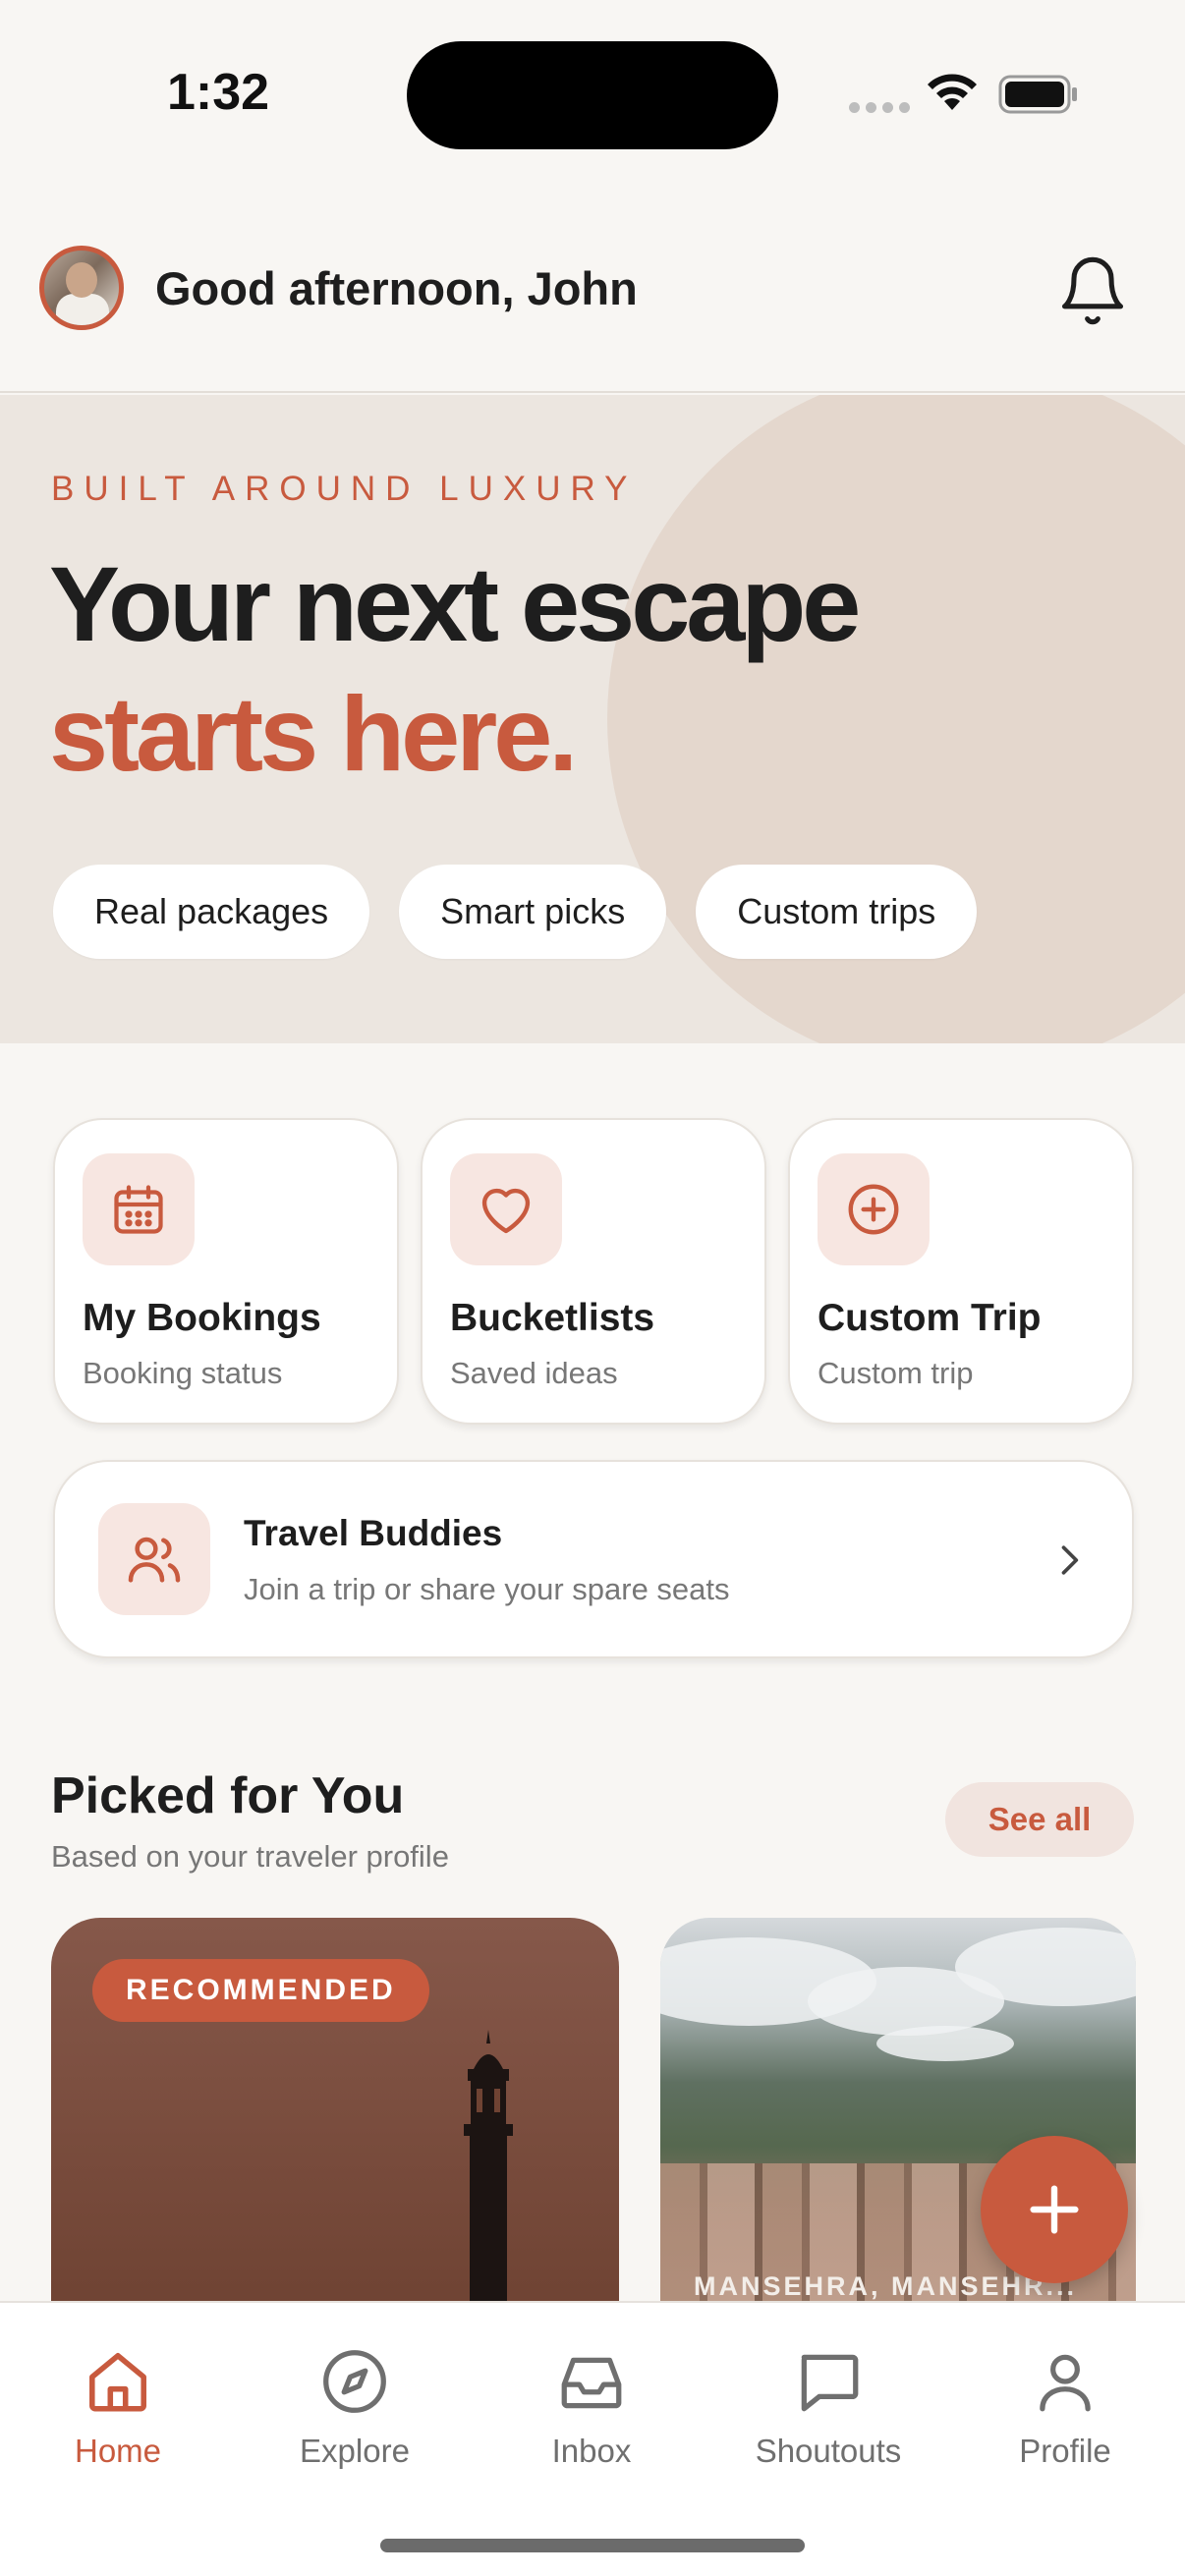 The image size is (1185, 2576). Describe the element at coordinates (1065, 2383) in the screenshot. I see `user-icon` at that location.